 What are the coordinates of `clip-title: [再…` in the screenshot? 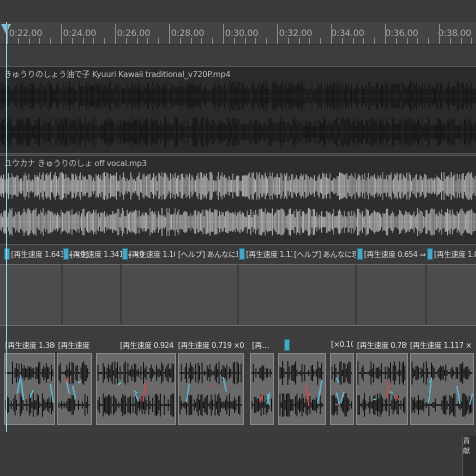 It's located at (263, 345).